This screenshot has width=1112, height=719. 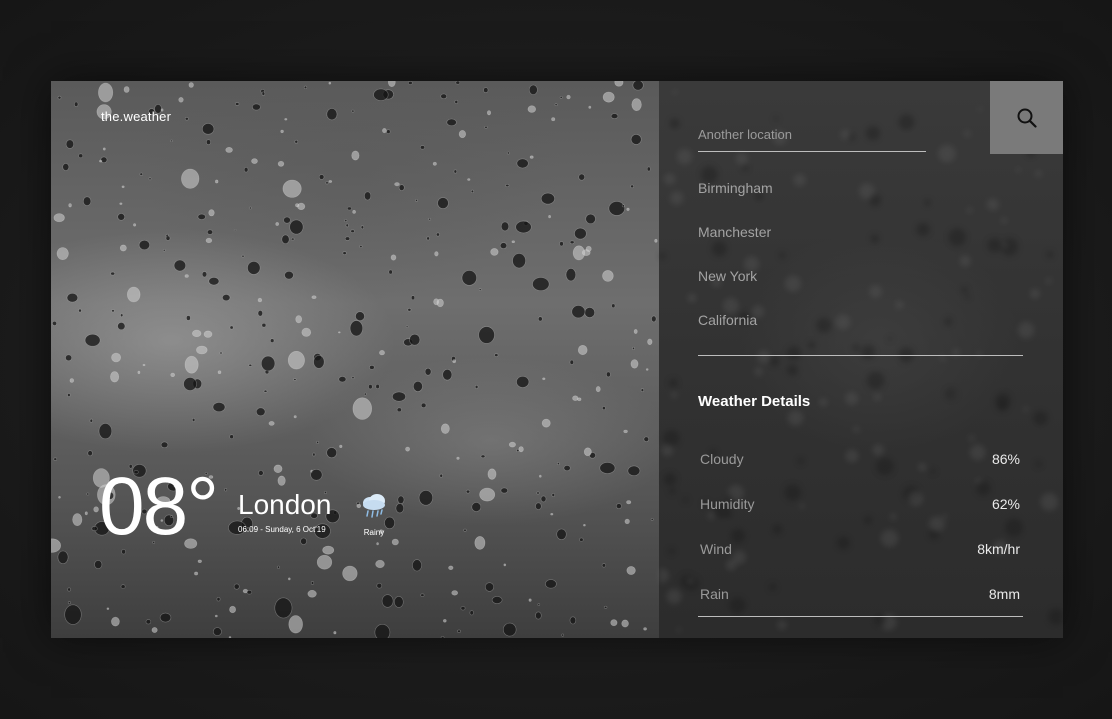 I want to click on location-item-california: California, so click(x=863, y=331).